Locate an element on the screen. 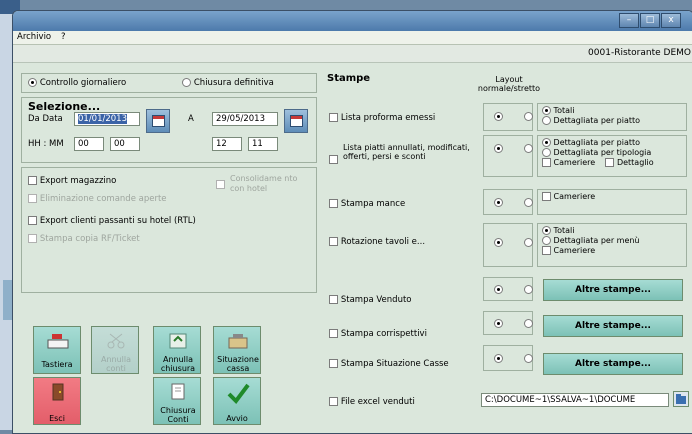 The width and height of the screenshot is (692, 434). proforma-options: Totali Dettagliata per piatto is located at coordinates (612, 117).